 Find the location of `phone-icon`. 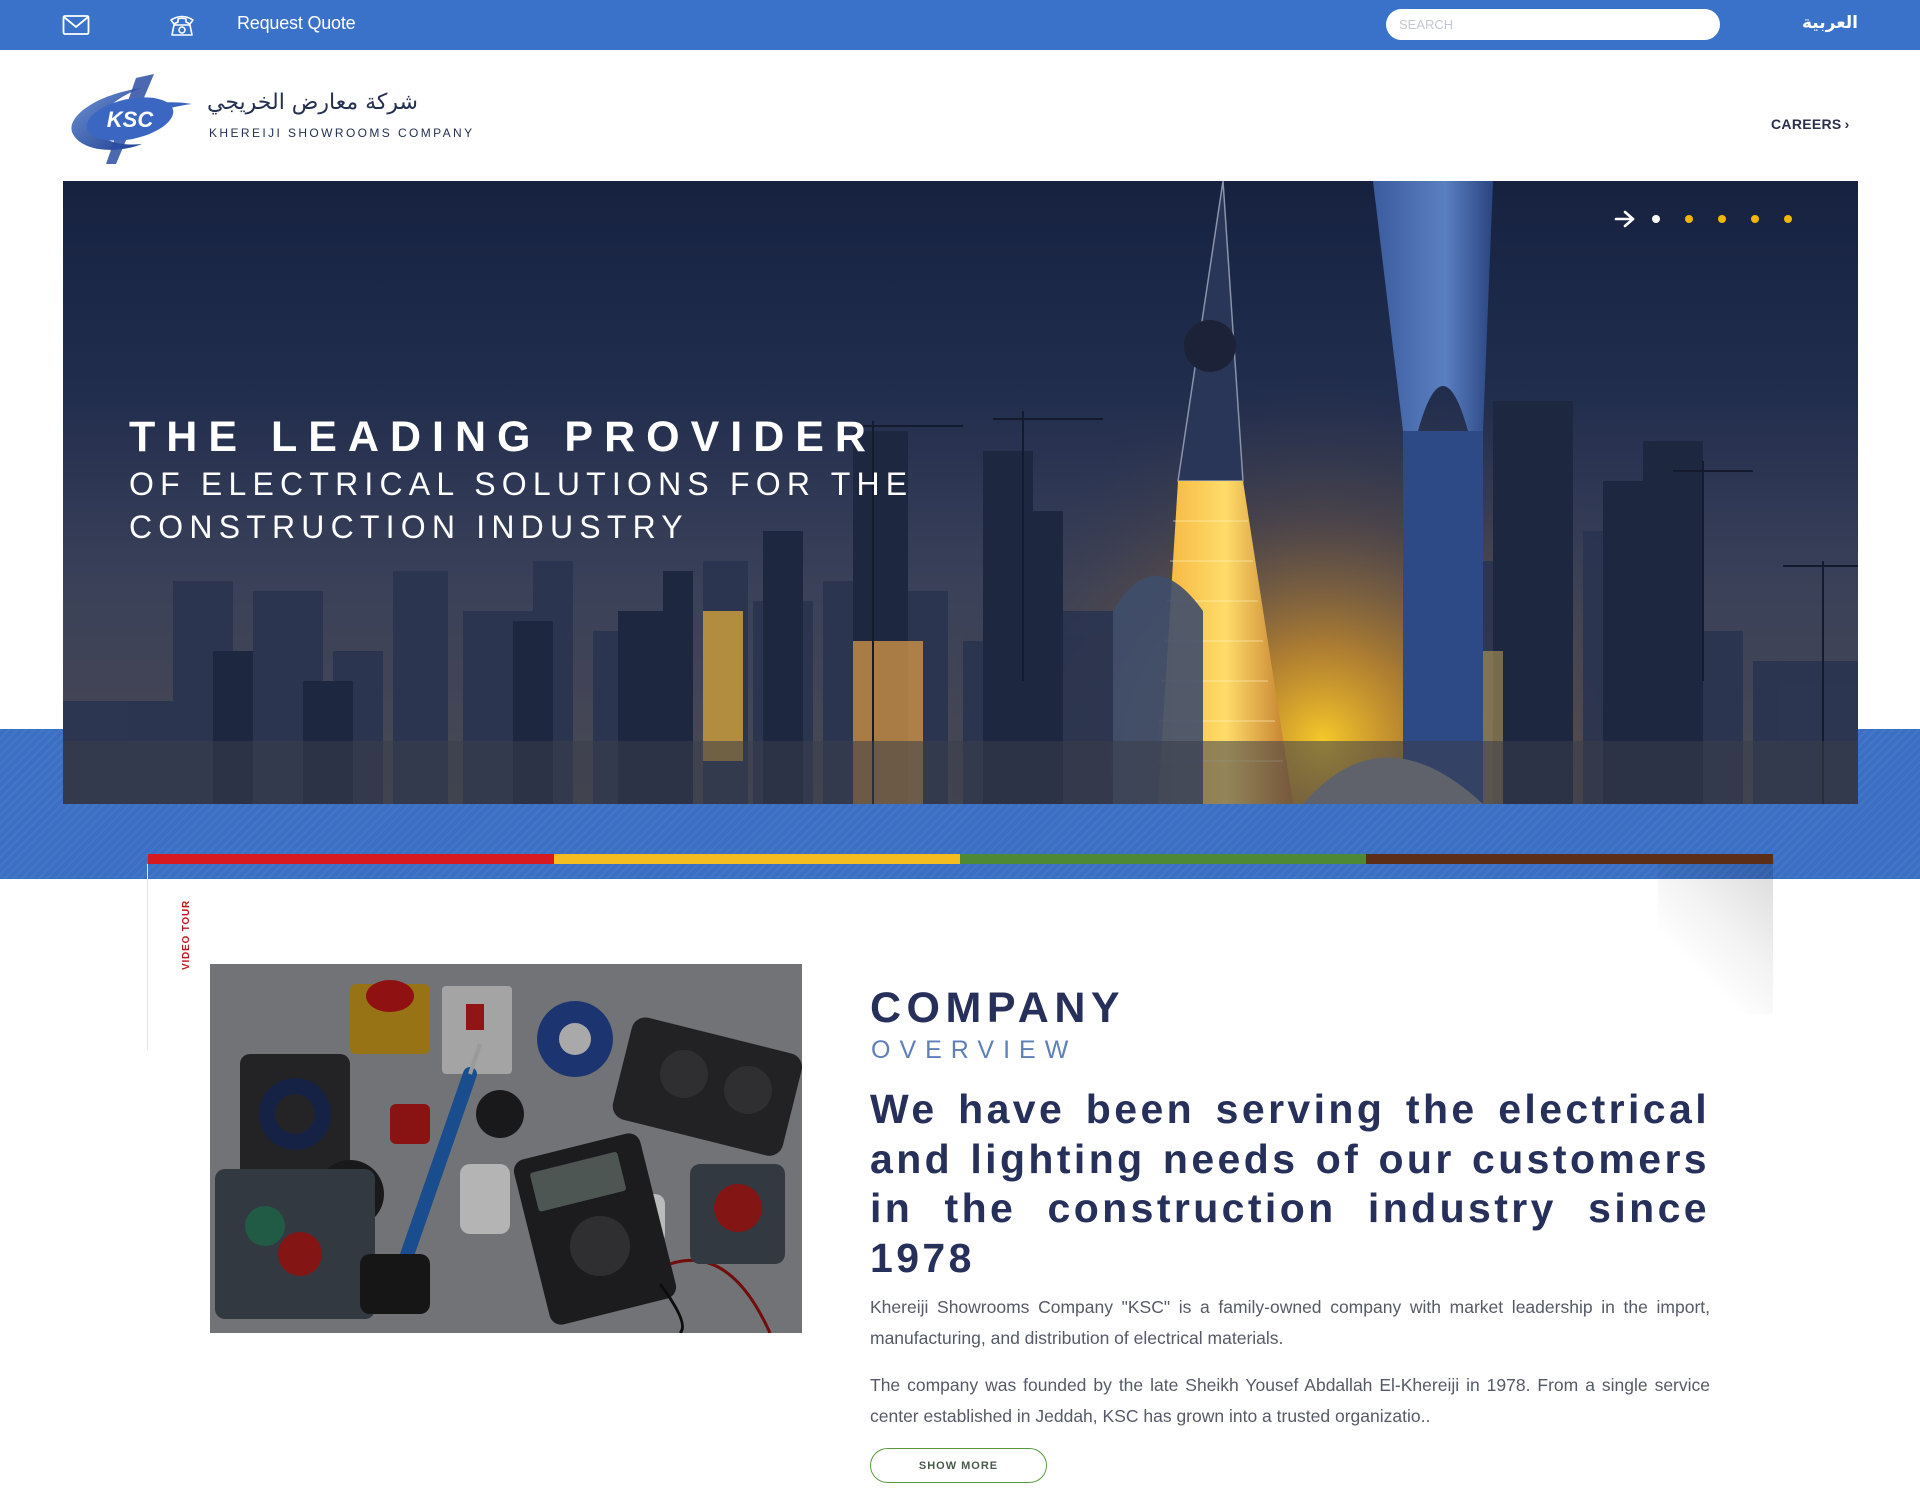

phone-icon is located at coordinates (182, 25).